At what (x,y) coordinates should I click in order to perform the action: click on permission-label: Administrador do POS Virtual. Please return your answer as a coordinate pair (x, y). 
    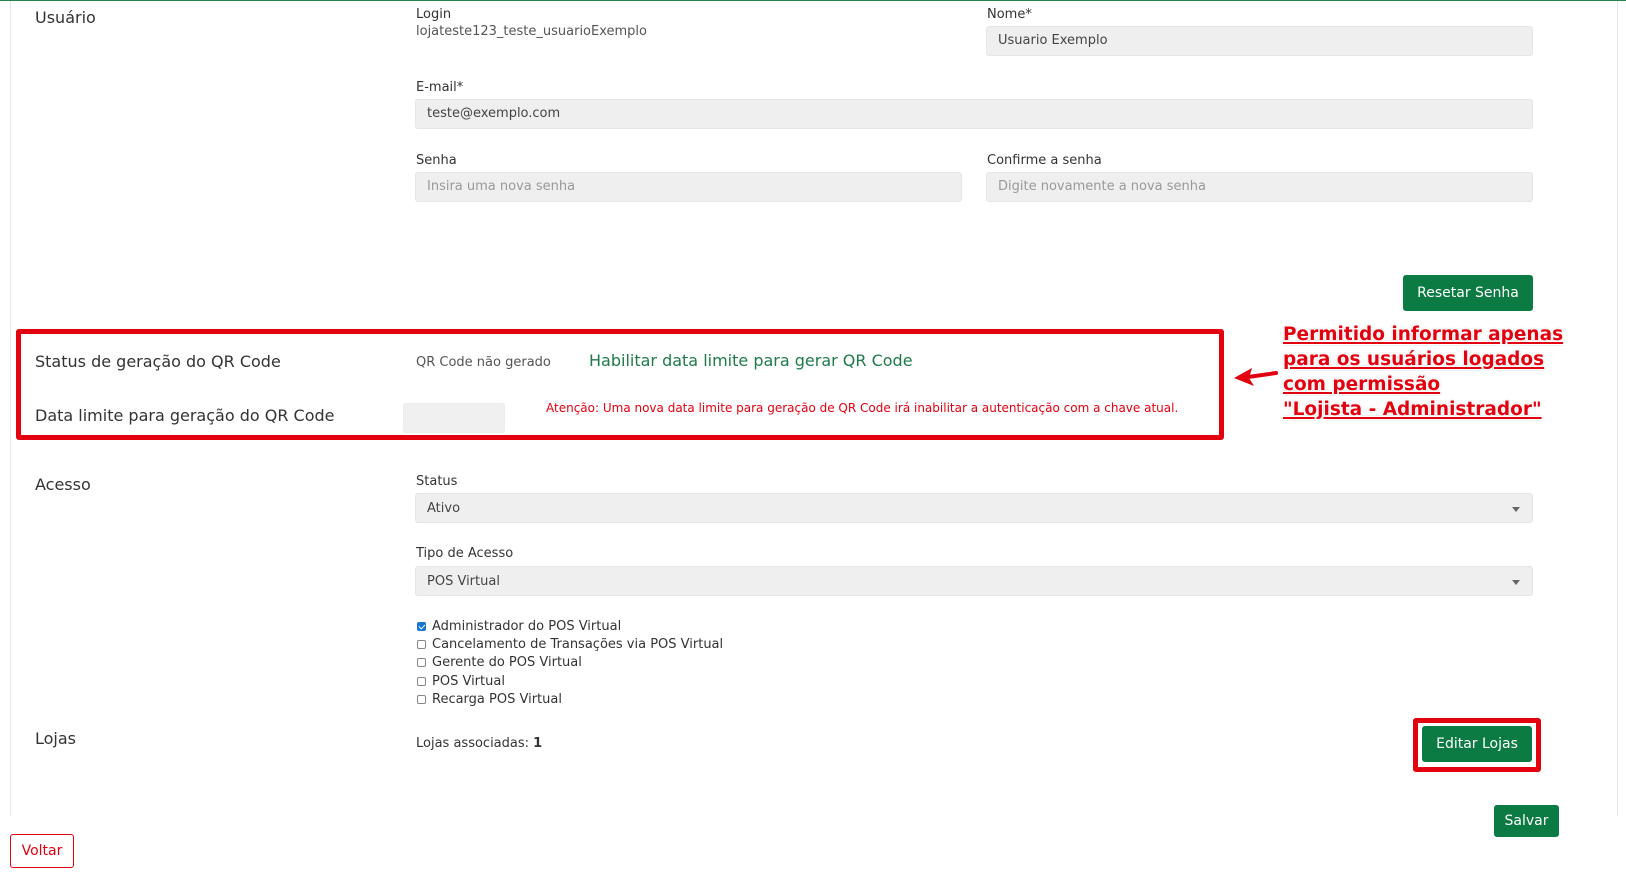
    Looking at the image, I should click on (527, 626).